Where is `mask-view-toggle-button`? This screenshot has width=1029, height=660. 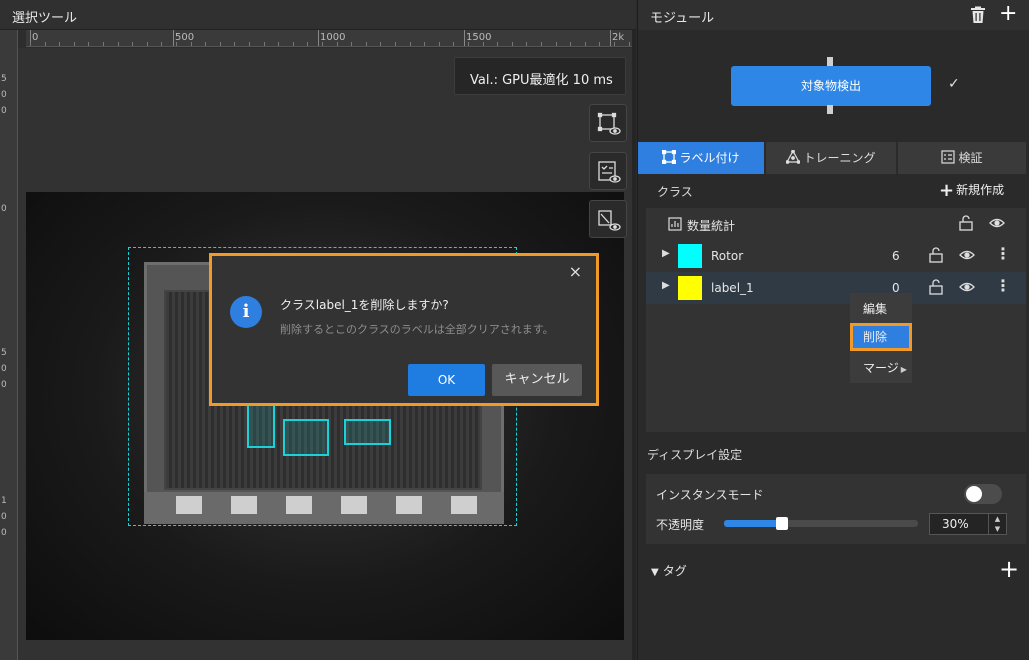
mask-view-toggle-button is located at coordinates (608, 219).